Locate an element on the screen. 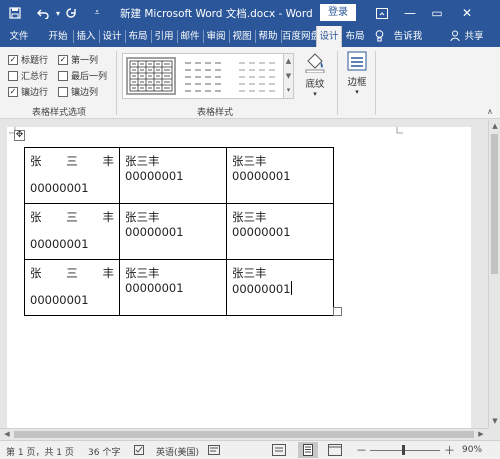  header-row-checkbox: ✓ 标题行 is located at coordinates (28, 59).